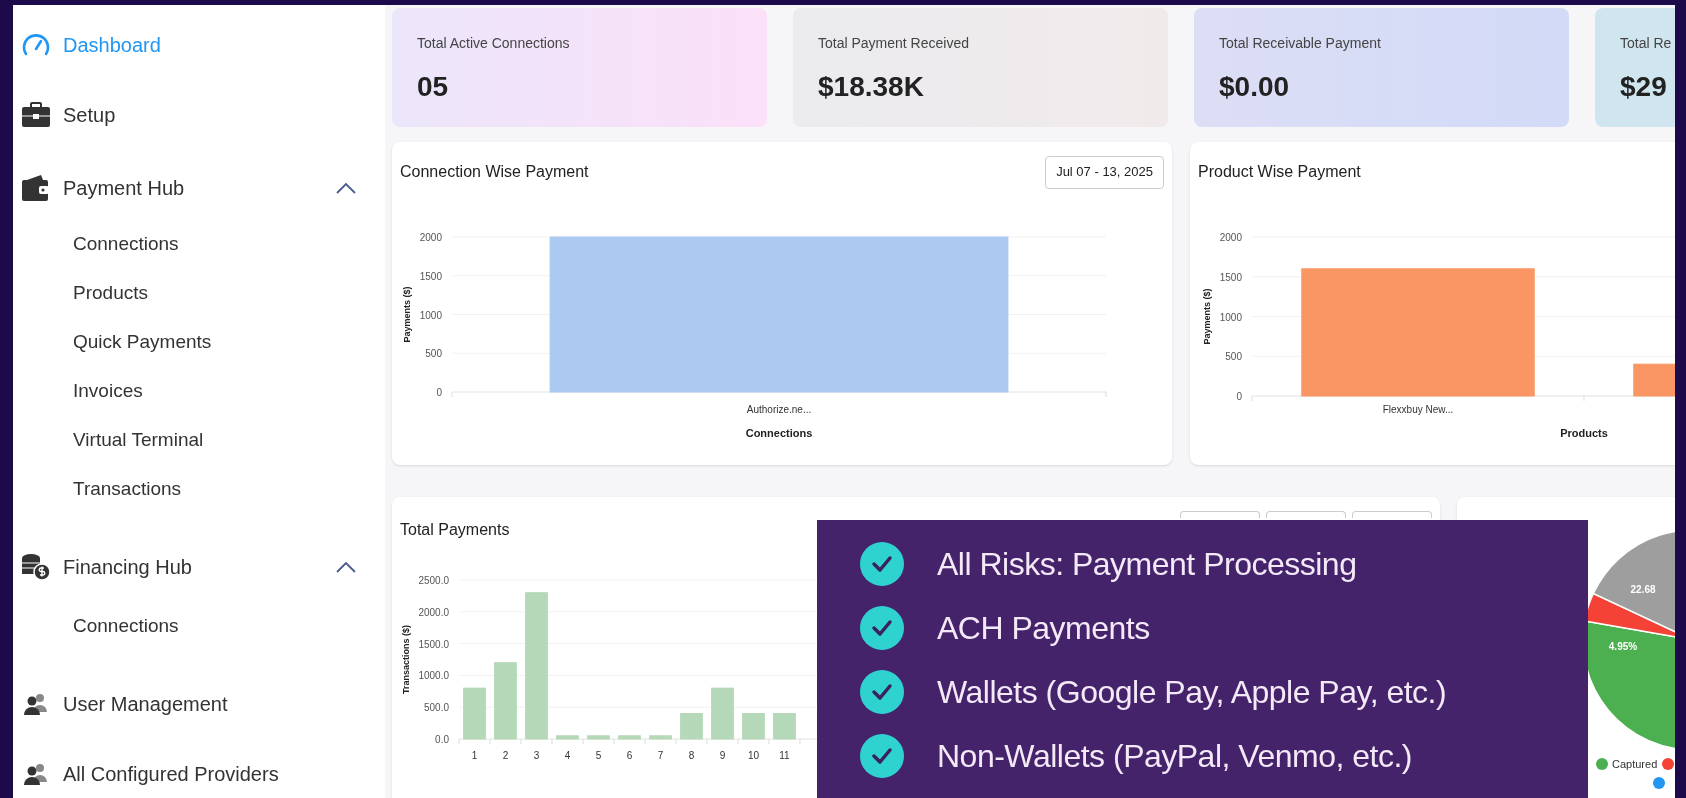 This screenshot has height=798, width=1686. I want to click on category-label: 5, so click(598, 755).